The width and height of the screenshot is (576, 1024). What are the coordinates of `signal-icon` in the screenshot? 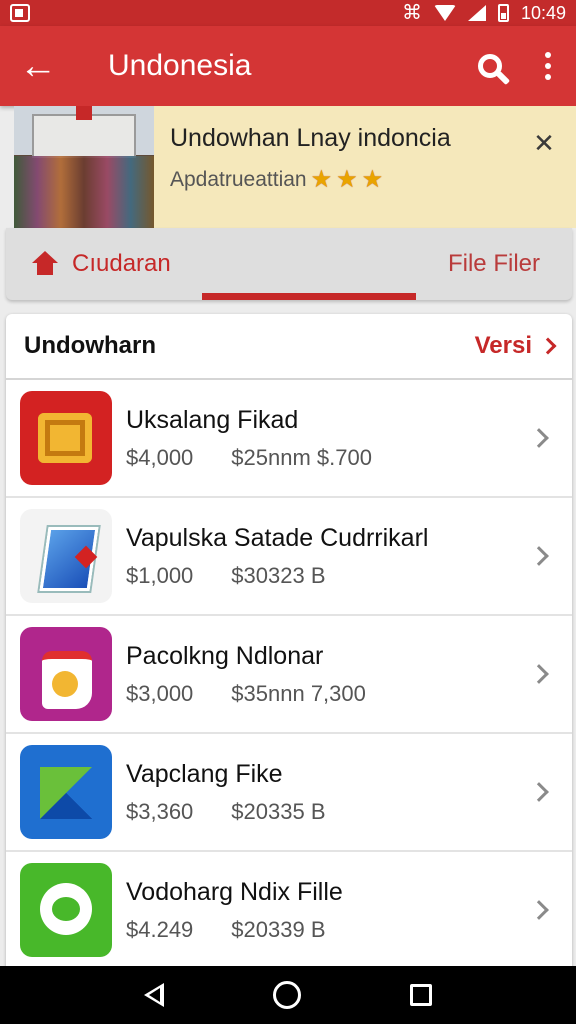 It's located at (476, 13).